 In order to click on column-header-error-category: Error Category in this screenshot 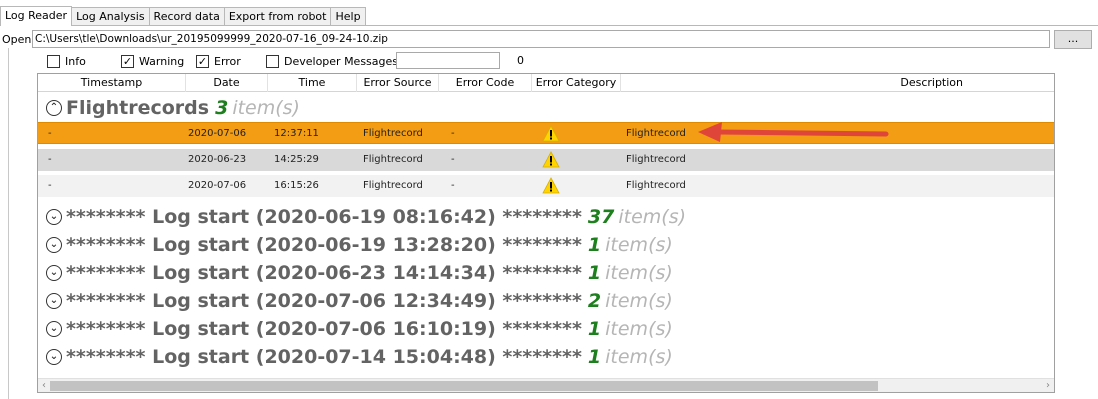, I will do `click(576, 83)`.